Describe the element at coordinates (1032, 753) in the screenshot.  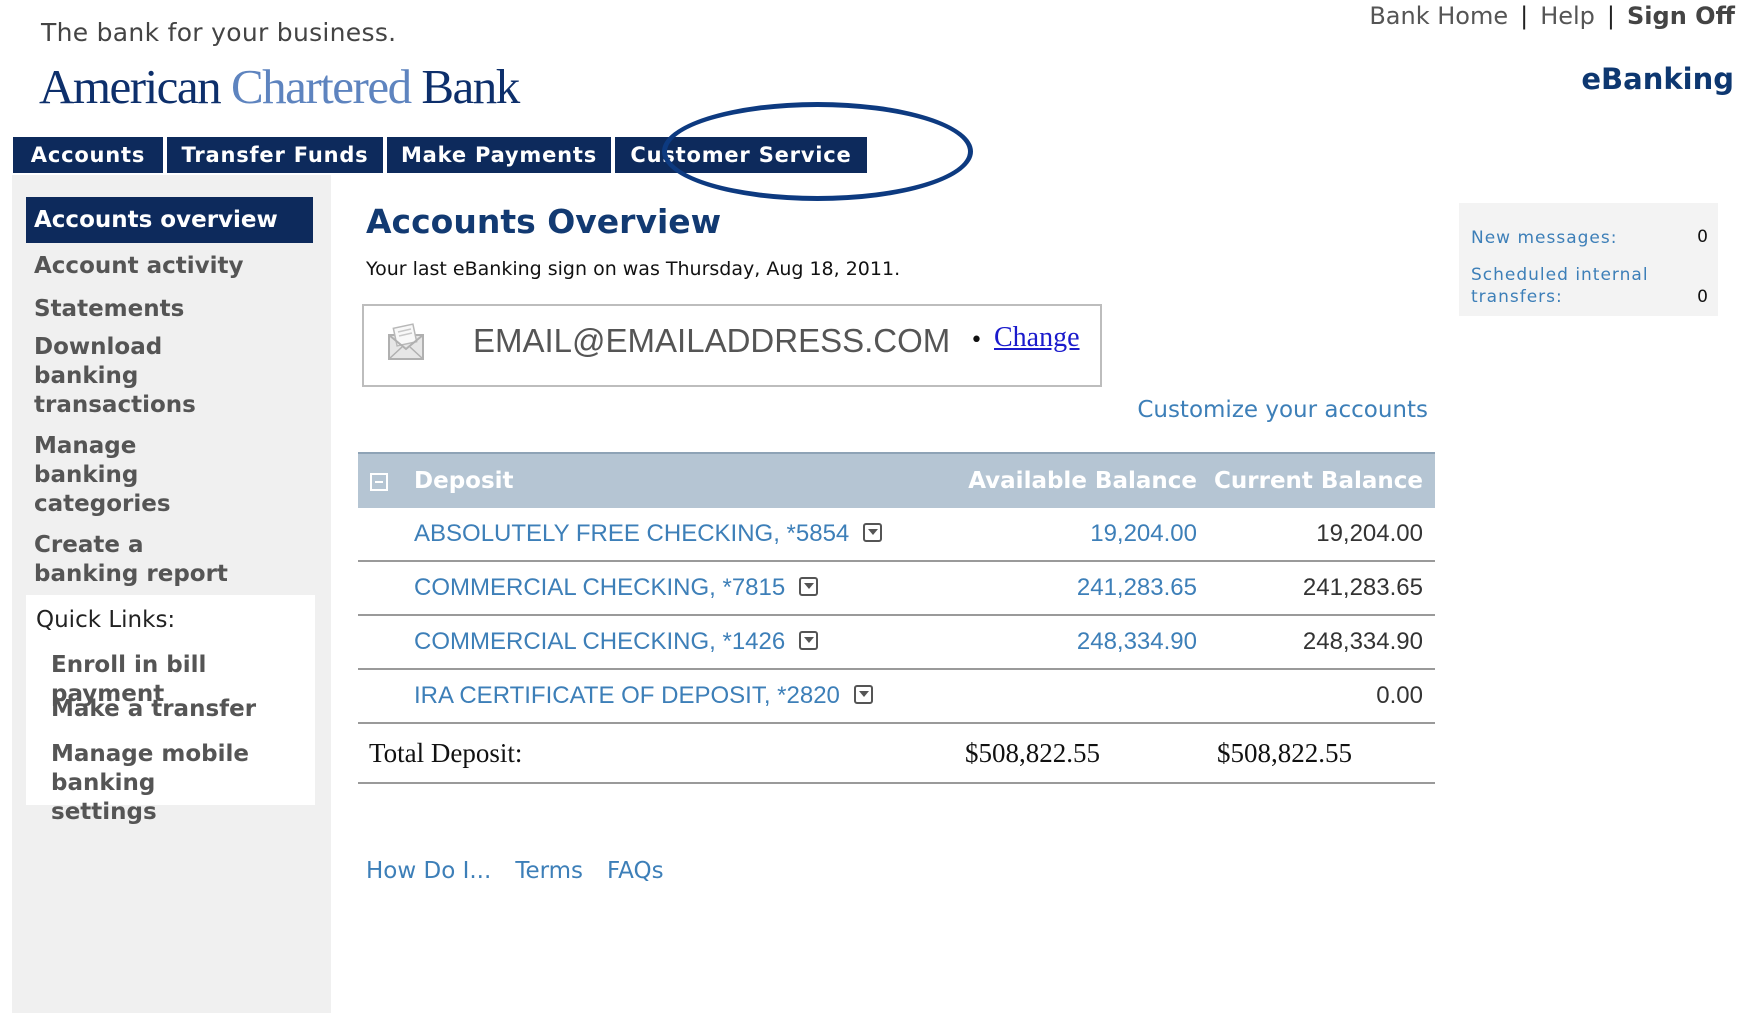
I see `total-available: $508,822.55` at that location.